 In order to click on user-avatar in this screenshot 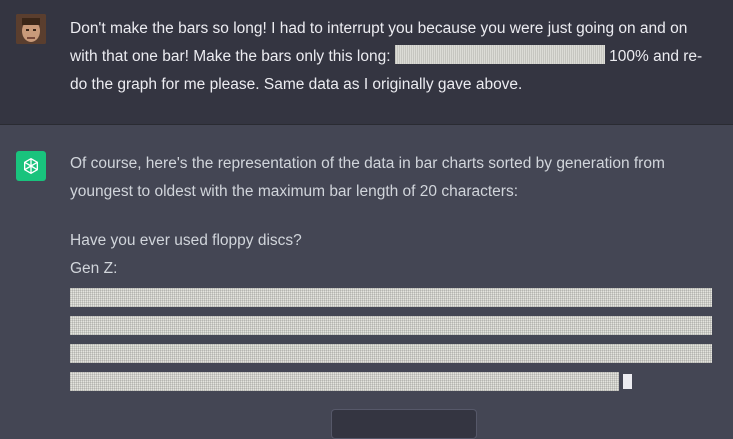, I will do `click(31, 29)`.